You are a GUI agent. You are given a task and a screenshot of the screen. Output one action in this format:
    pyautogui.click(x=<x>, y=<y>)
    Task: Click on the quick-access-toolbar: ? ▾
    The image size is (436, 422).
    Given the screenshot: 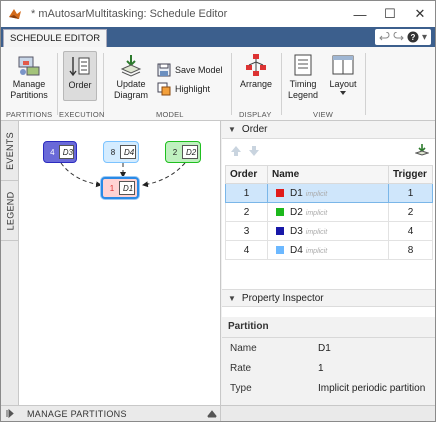 What is the action you would take?
    pyautogui.click(x=402, y=37)
    